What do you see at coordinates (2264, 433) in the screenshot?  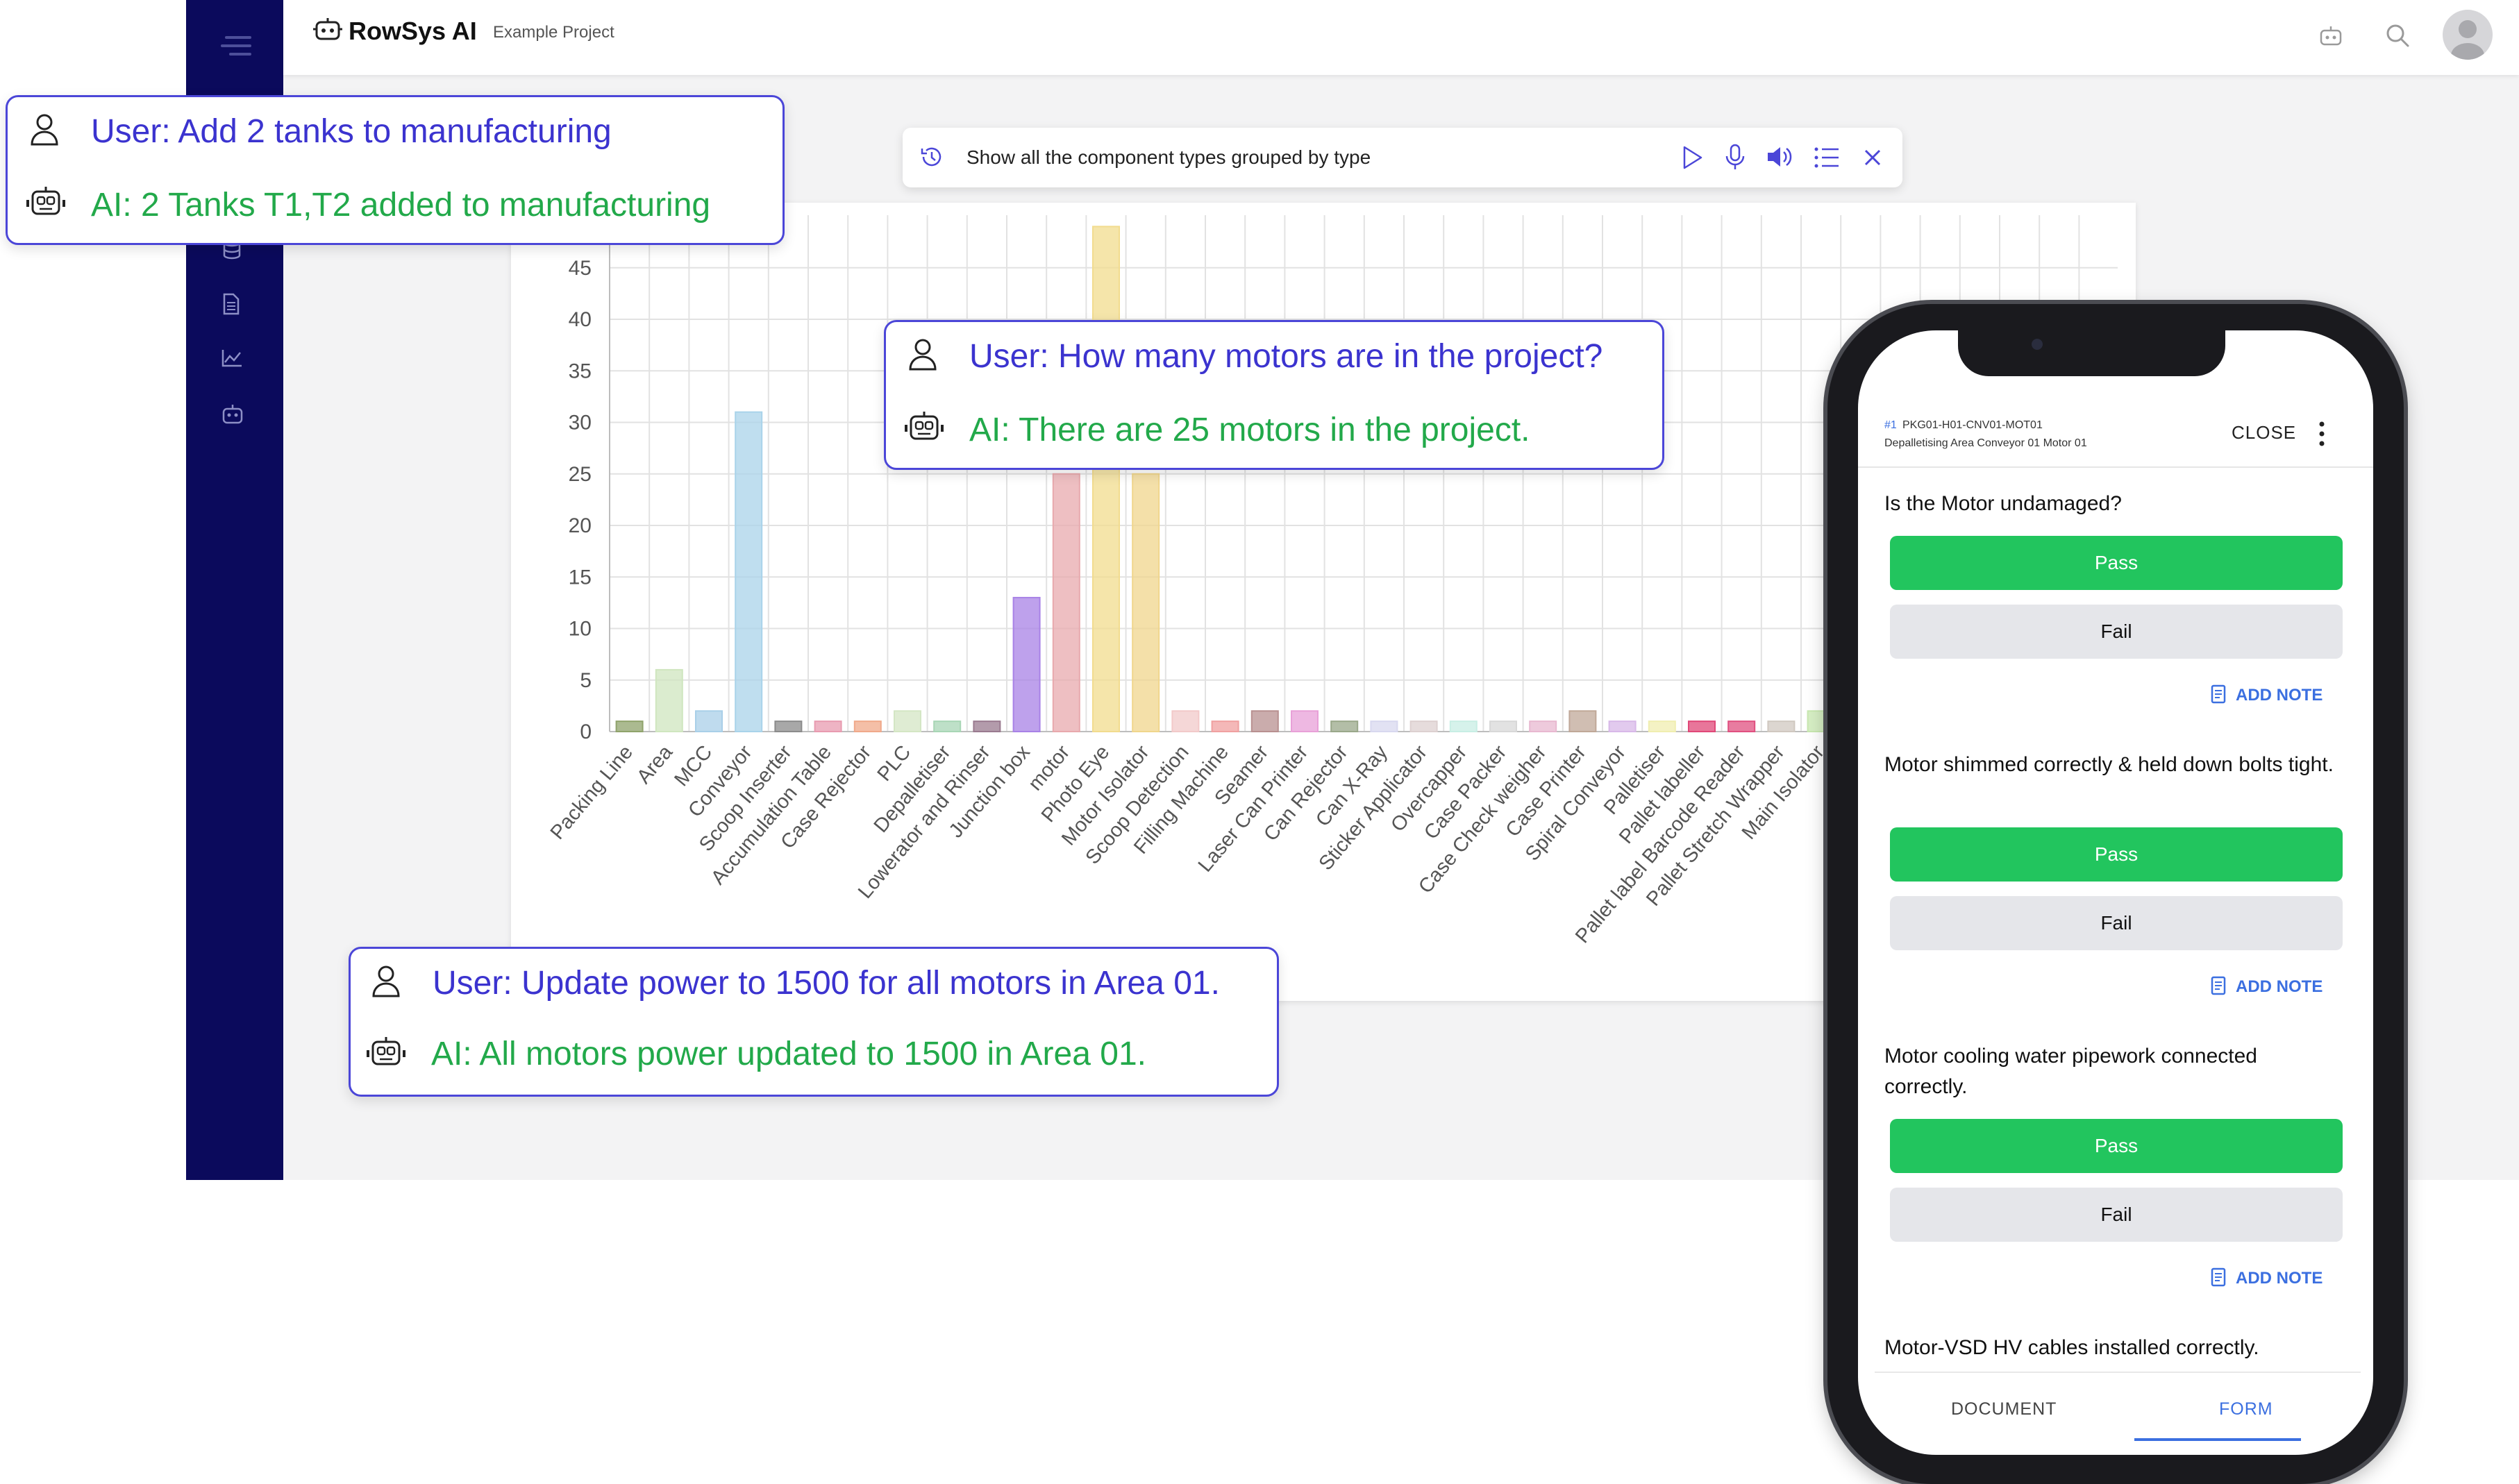 I see `close-button: CLOSE` at bounding box center [2264, 433].